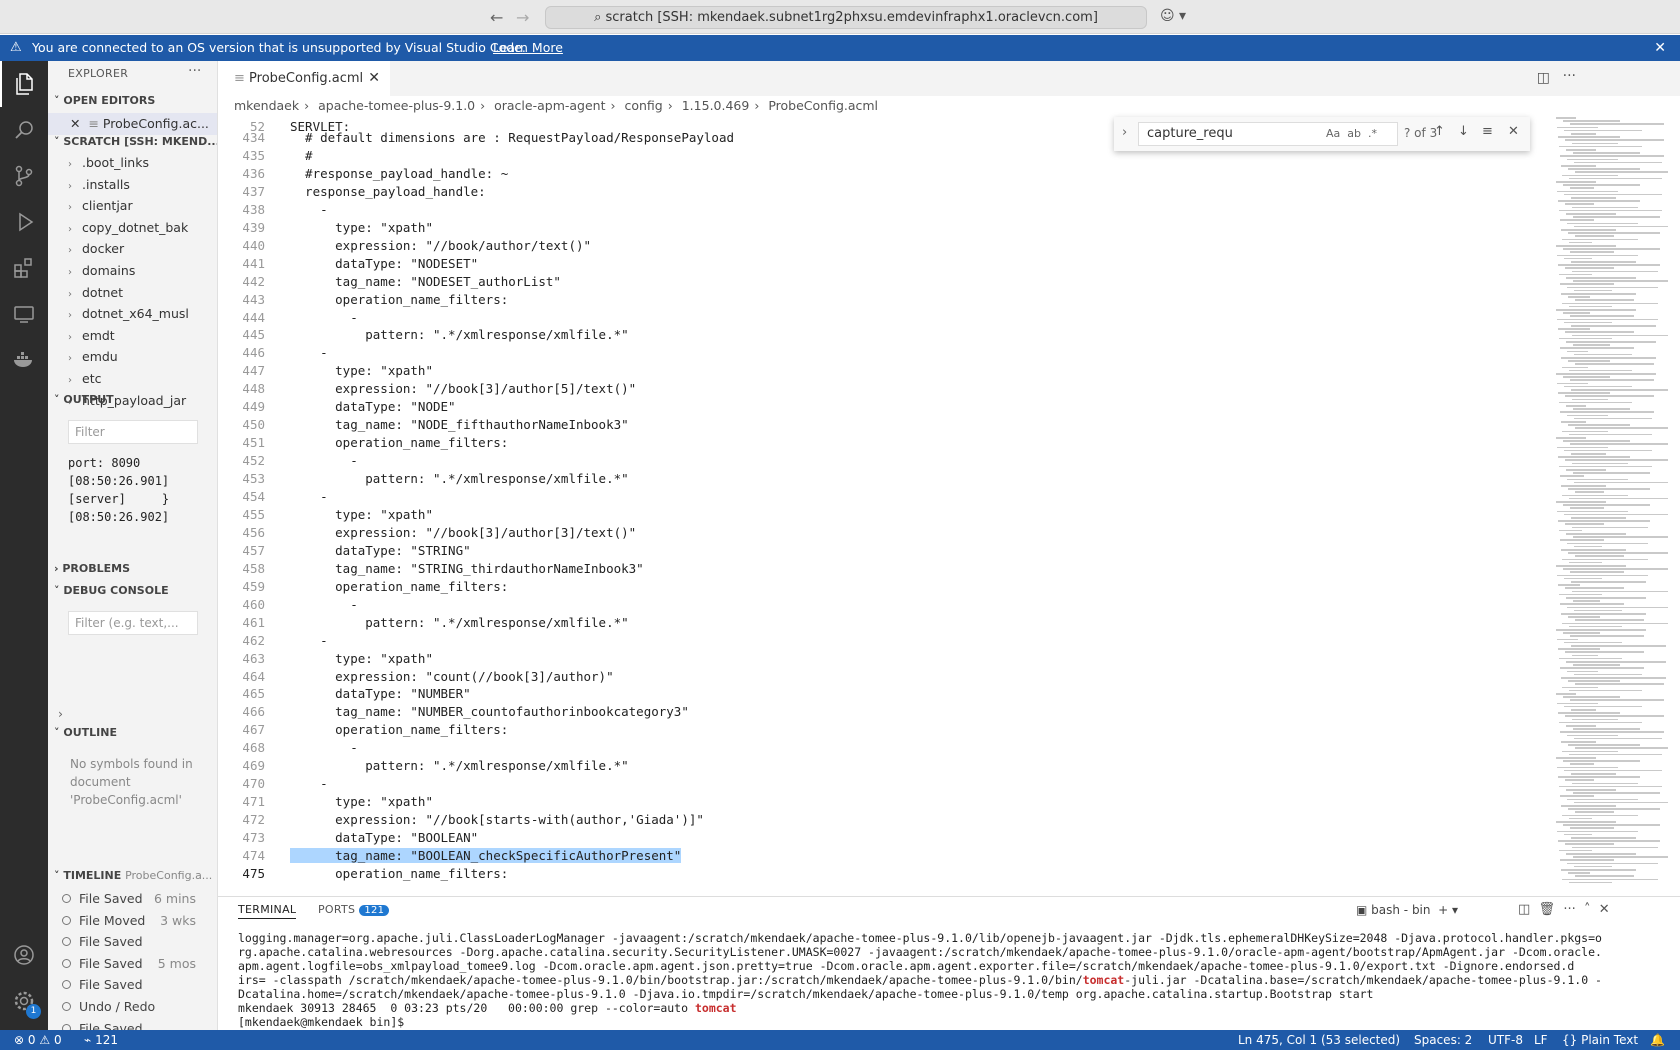 The image size is (1680, 1050). What do you see at coordinates (1463, 131) in the screenshot?
I see `next-match-icon: ↓` at bounding box center [1463, 131].